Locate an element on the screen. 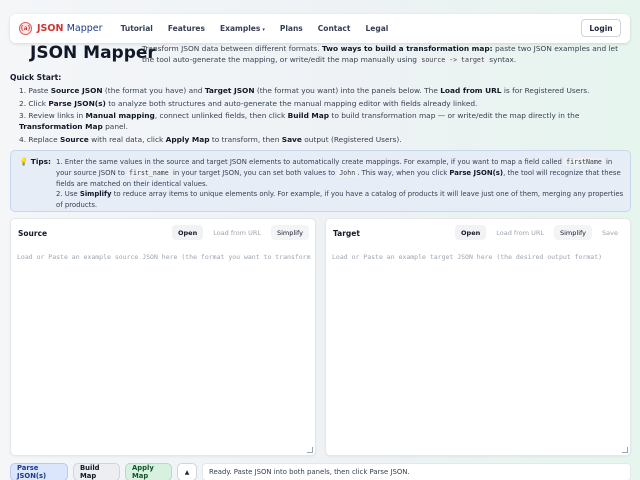  parse-json-button: Parse JSON(s) is located at coordinates (39, 471).